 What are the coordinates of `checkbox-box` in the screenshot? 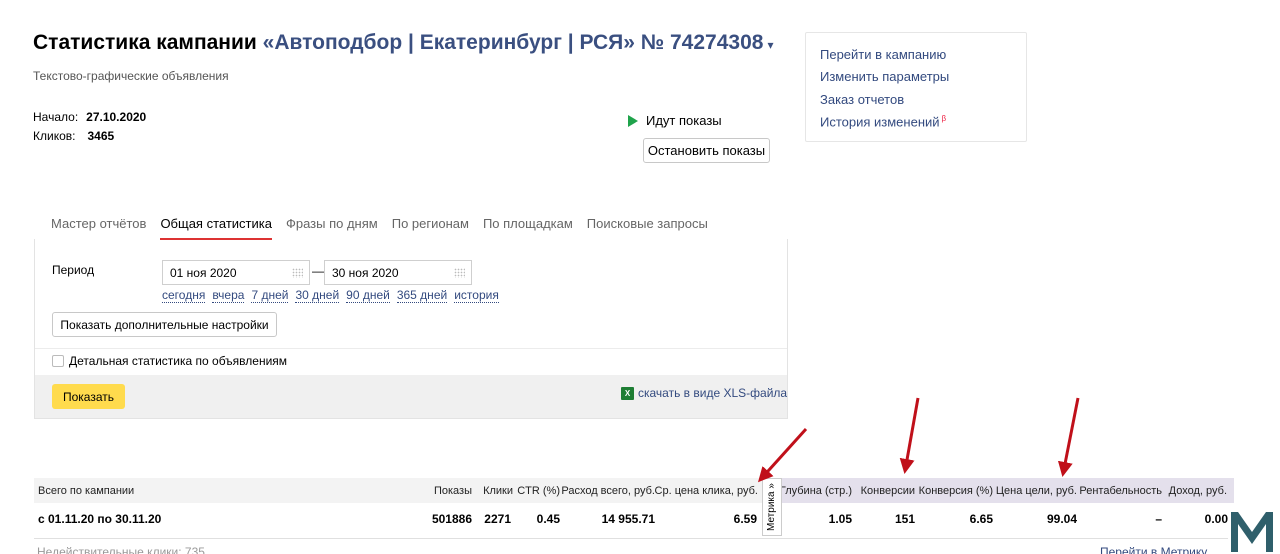 It's located at (58, 361).